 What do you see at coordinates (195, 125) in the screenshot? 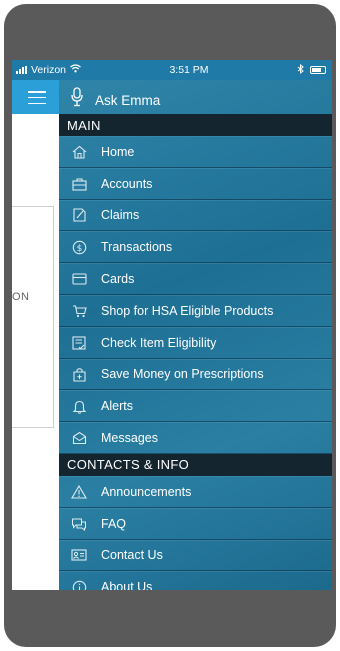
I see `section-header-main: MAIN` at bounding box center [195, 125].